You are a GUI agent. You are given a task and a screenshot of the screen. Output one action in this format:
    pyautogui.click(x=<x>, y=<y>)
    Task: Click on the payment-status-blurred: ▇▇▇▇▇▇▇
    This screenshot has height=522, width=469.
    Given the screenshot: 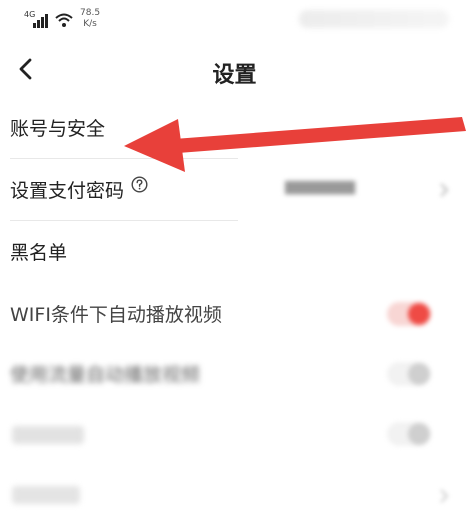 What is the action you would take?
    pyautogui.click(x=320, y=187)
    